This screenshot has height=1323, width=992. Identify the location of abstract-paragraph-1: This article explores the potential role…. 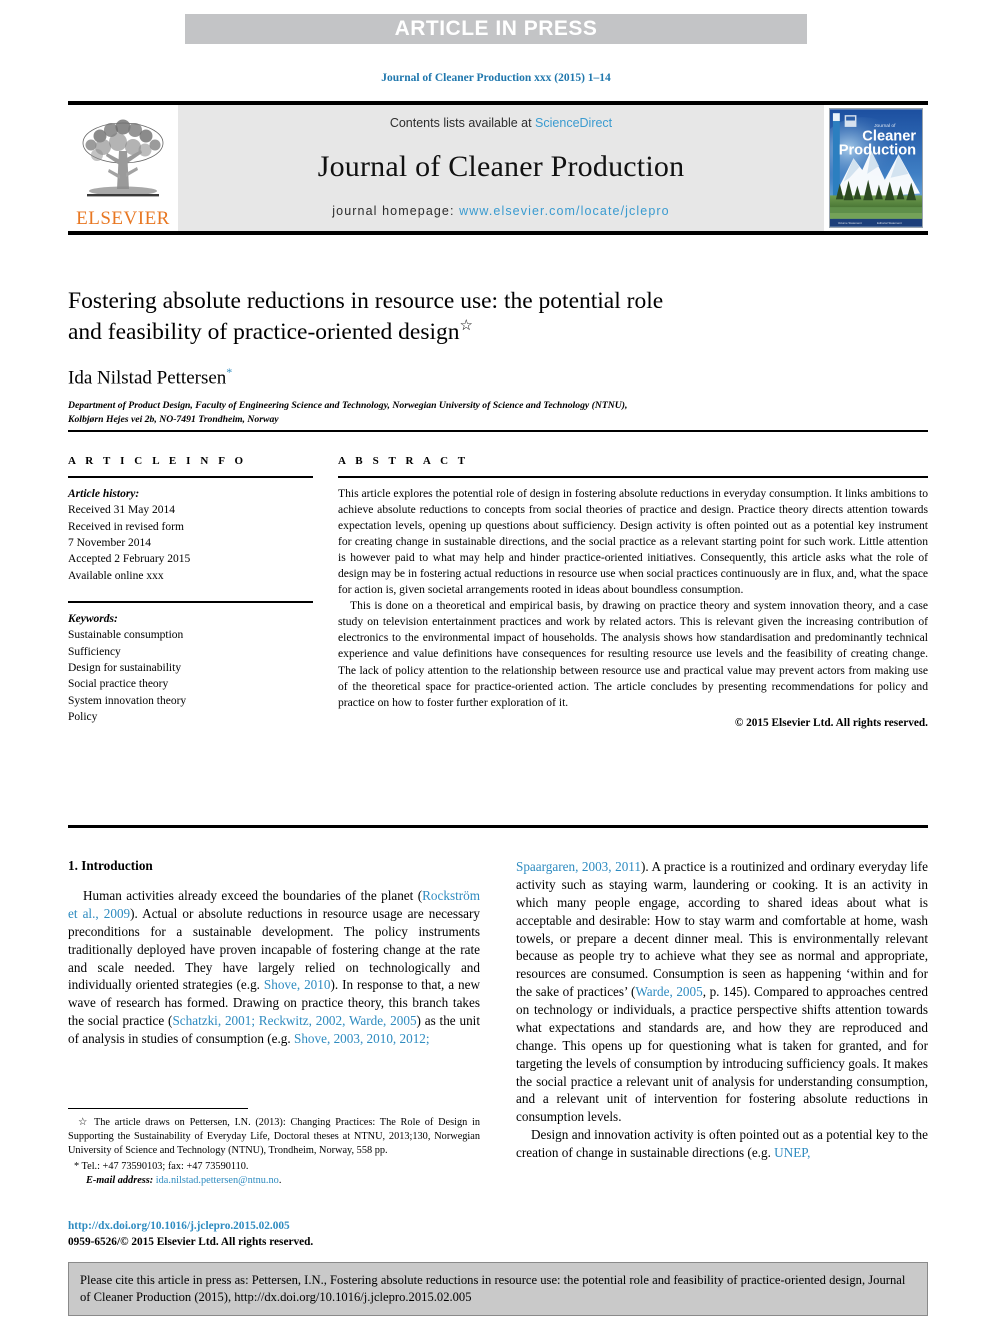
(633, 542).